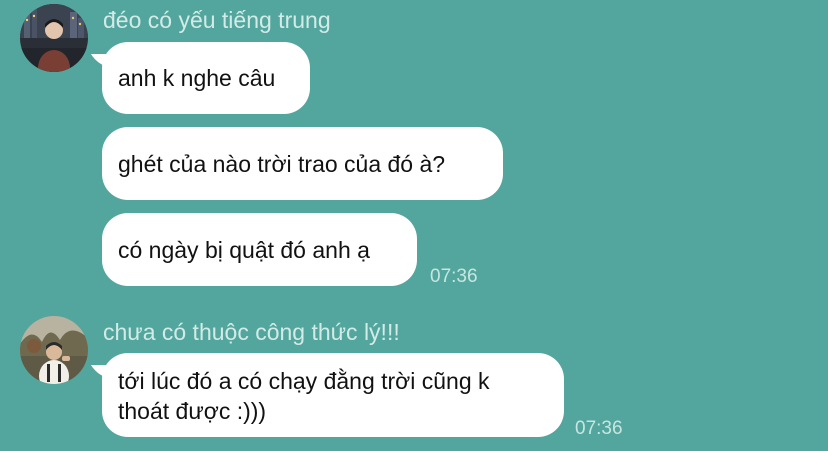 This screenshot has width=828, height=451. I want to click on avatar-photo-city-night, so click(54, 38).